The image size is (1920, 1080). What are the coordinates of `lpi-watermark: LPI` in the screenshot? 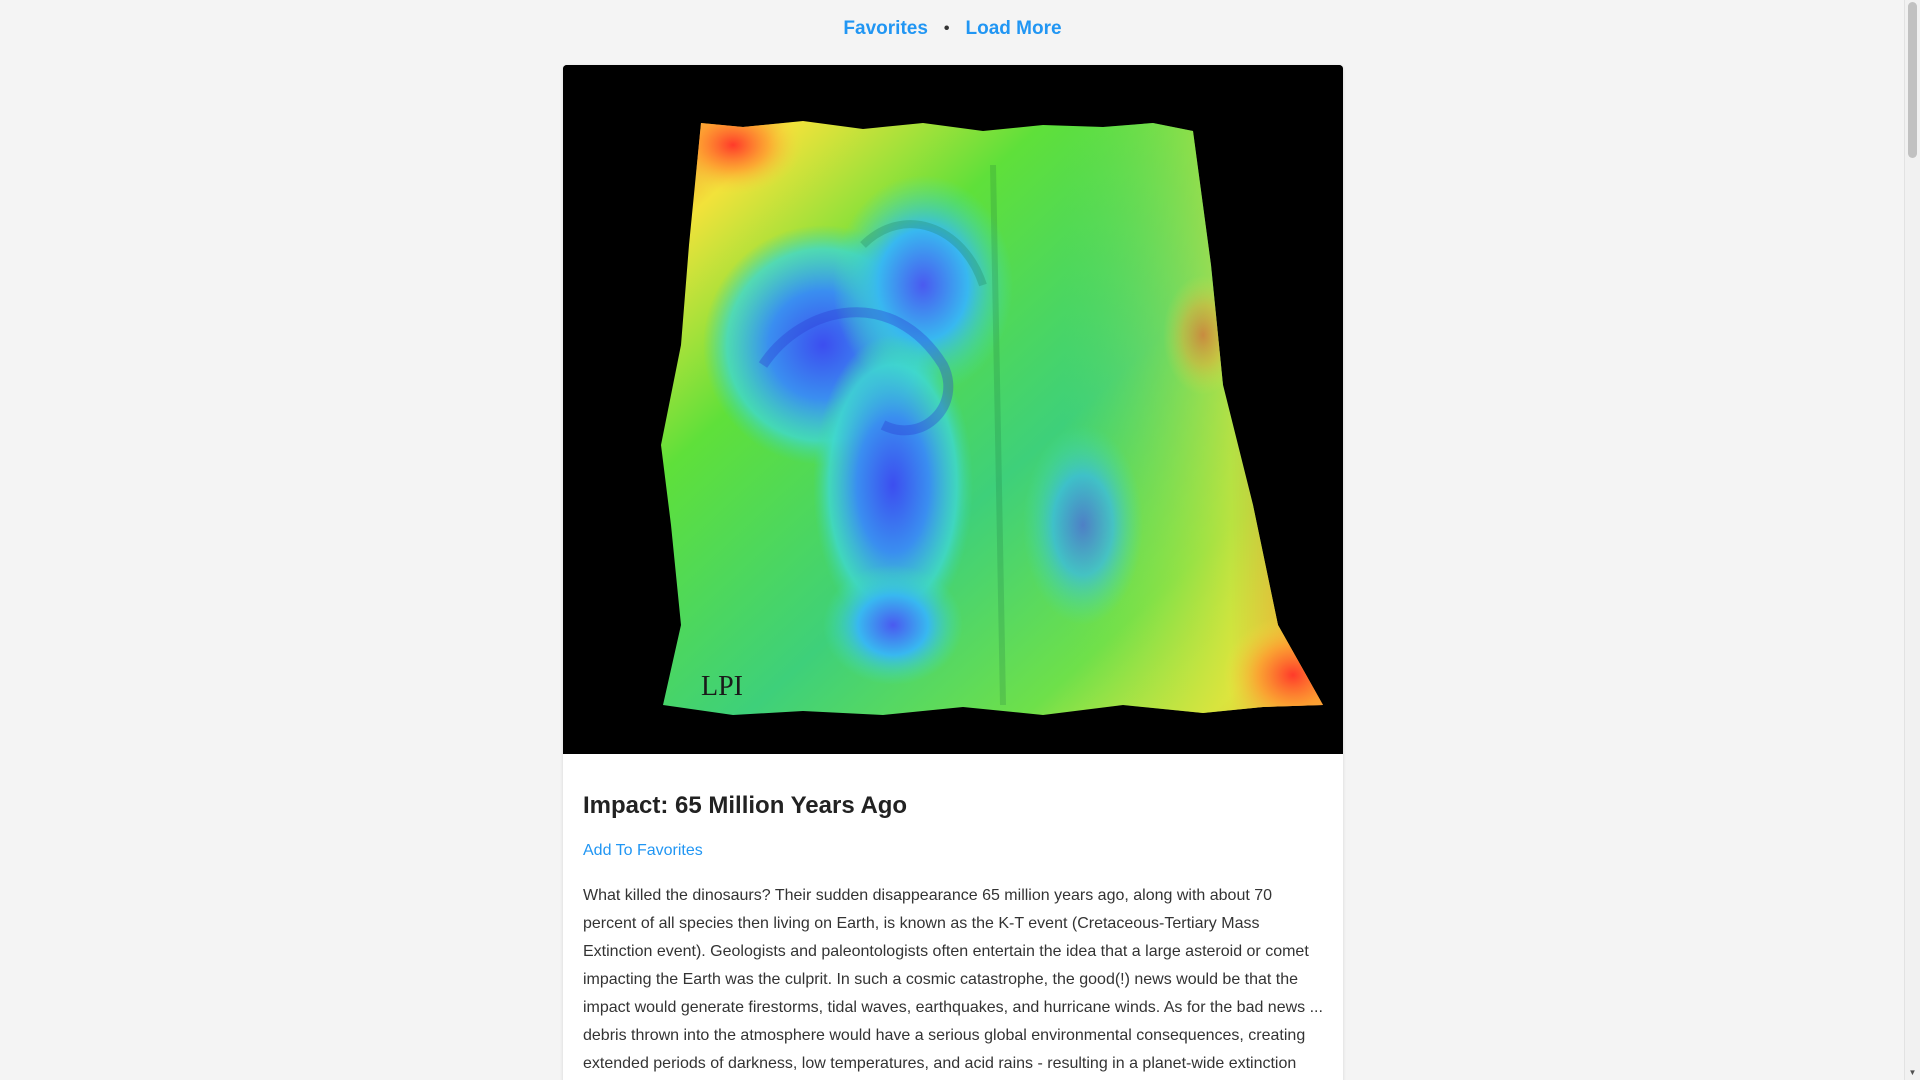 It's located at (722, 686).